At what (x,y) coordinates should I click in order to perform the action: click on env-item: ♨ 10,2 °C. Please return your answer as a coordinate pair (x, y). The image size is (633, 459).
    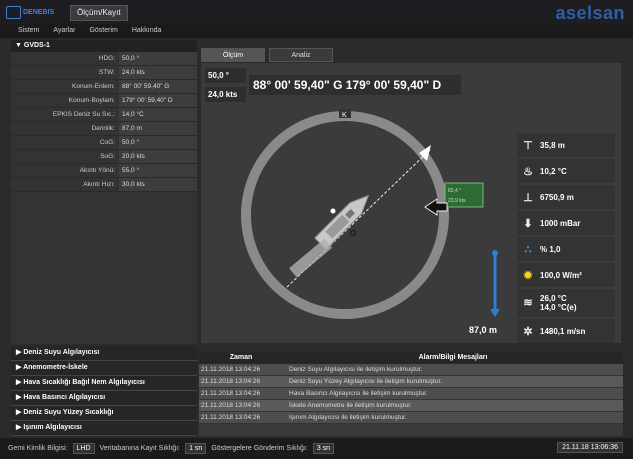
    Looking at the image, I should click on (566, 171).